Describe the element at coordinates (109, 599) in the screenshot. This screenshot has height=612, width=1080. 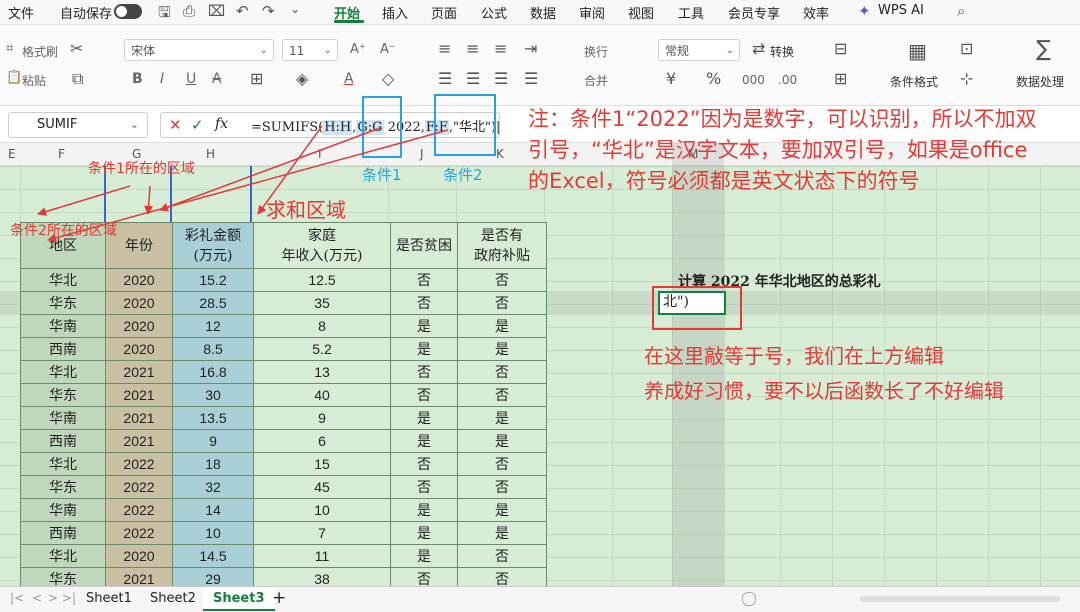
I see `sheet-tab-1: Sheet1` at that location.